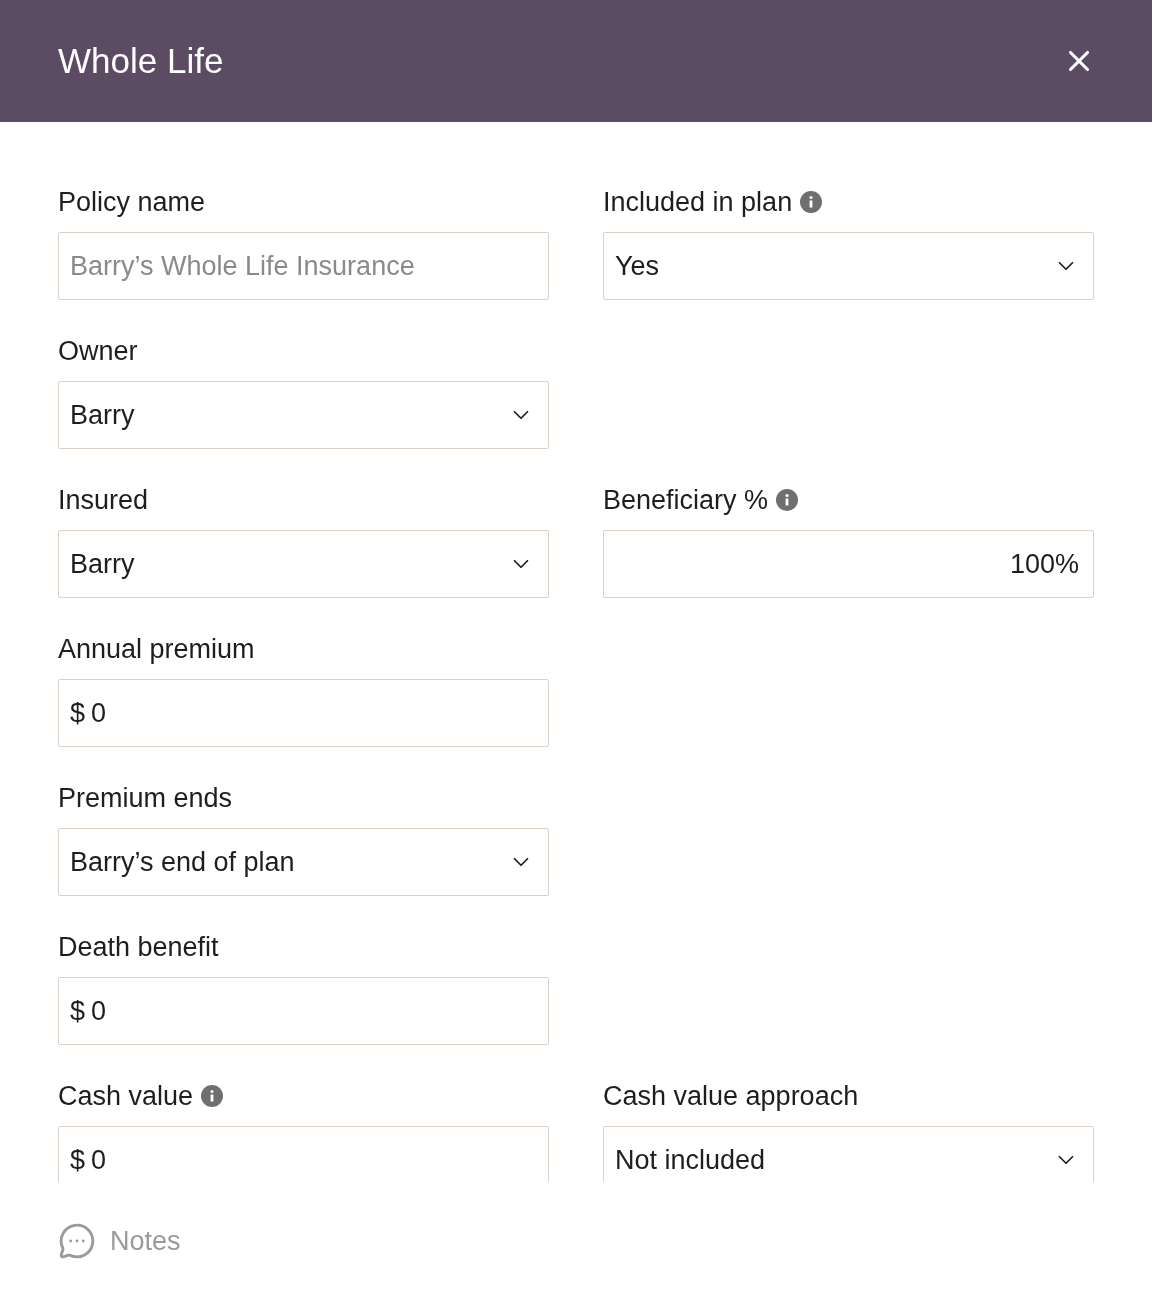 The image size is (1152, 1302). I want to click on field-label: Owner, so click(98, 351).